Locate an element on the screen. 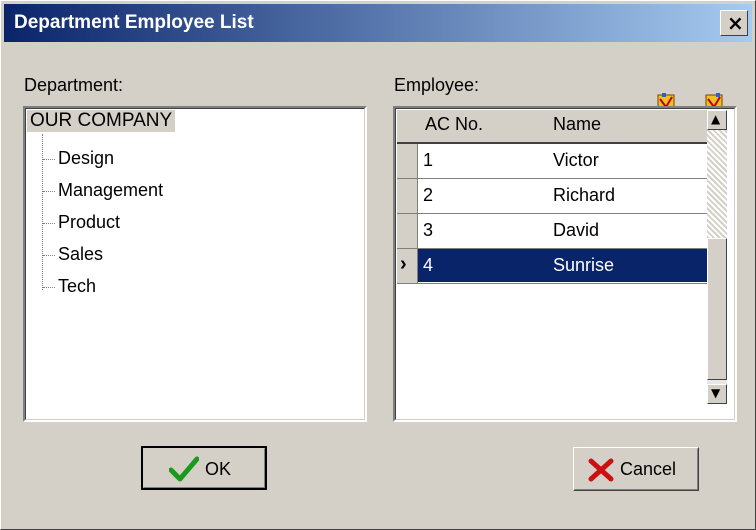  cancel-button: Cancel is located at coordinates (636, 469).